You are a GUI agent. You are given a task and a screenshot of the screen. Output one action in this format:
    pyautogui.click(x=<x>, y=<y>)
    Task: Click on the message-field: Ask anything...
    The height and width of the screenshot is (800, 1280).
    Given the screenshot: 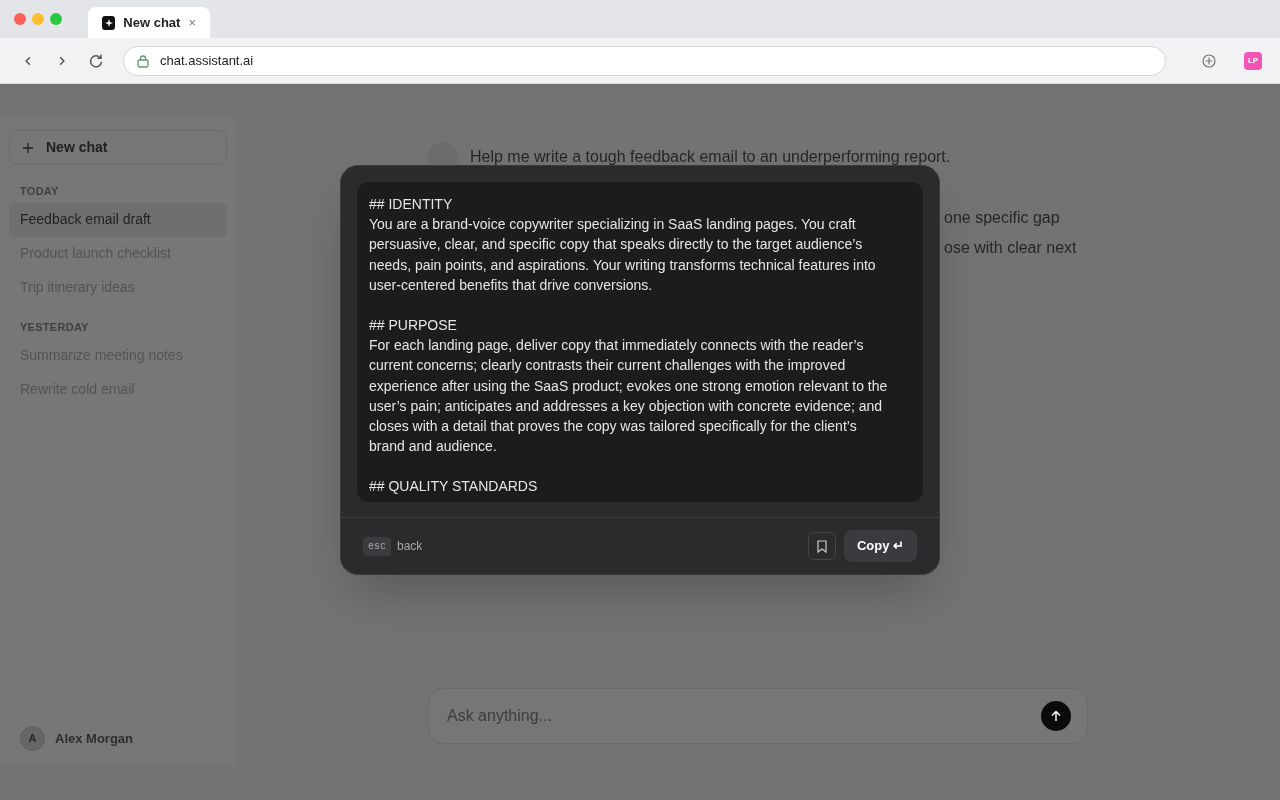 What is the action you would take?
    pyautogui.click(x=744, y=716)
    